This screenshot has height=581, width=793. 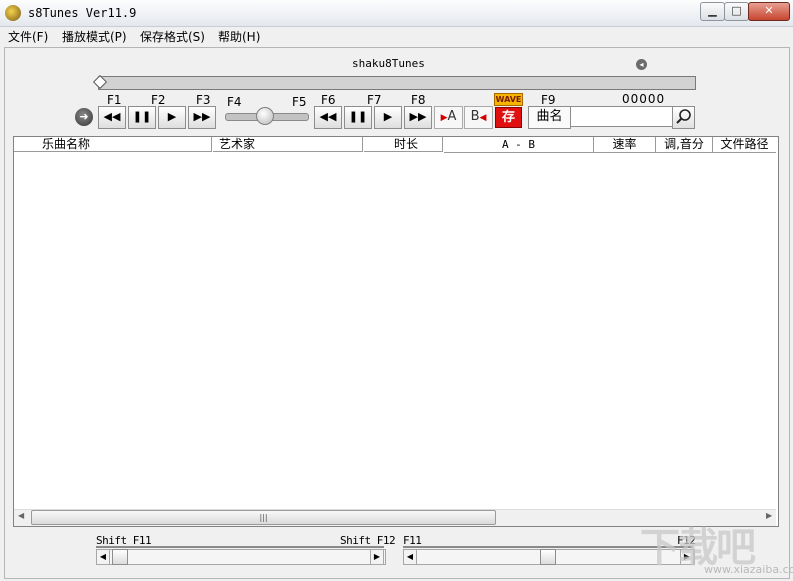 I want to click on pause-button: ❚❚, so click(x=142, y=117).